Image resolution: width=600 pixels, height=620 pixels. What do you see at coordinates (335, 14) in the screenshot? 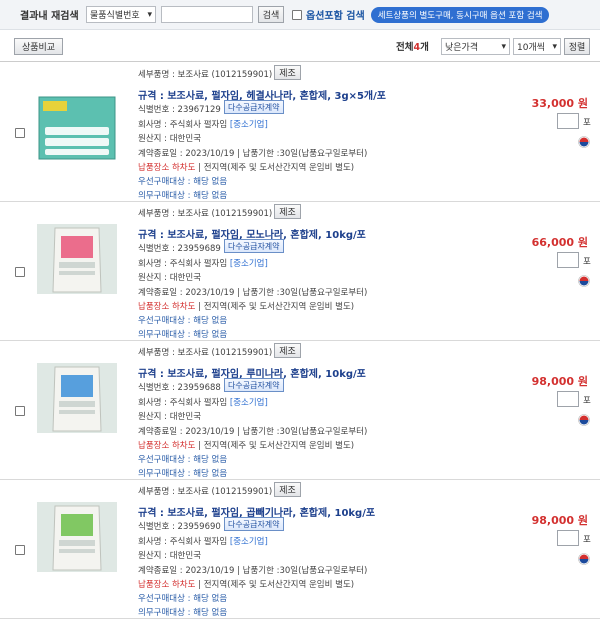
I see `option-include-label: 옵션포함 검색` at bounding box center [335, 14].